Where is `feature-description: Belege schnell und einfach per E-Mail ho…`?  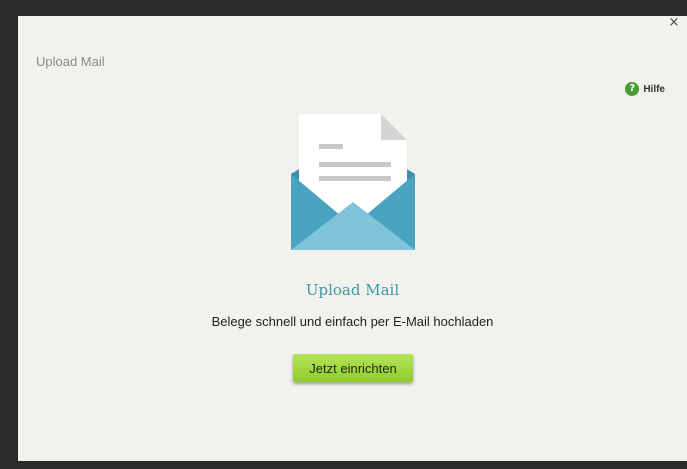 feature-description: Belege schnell und einfach per E-Mail ho… is located at coordinates (352, 321).